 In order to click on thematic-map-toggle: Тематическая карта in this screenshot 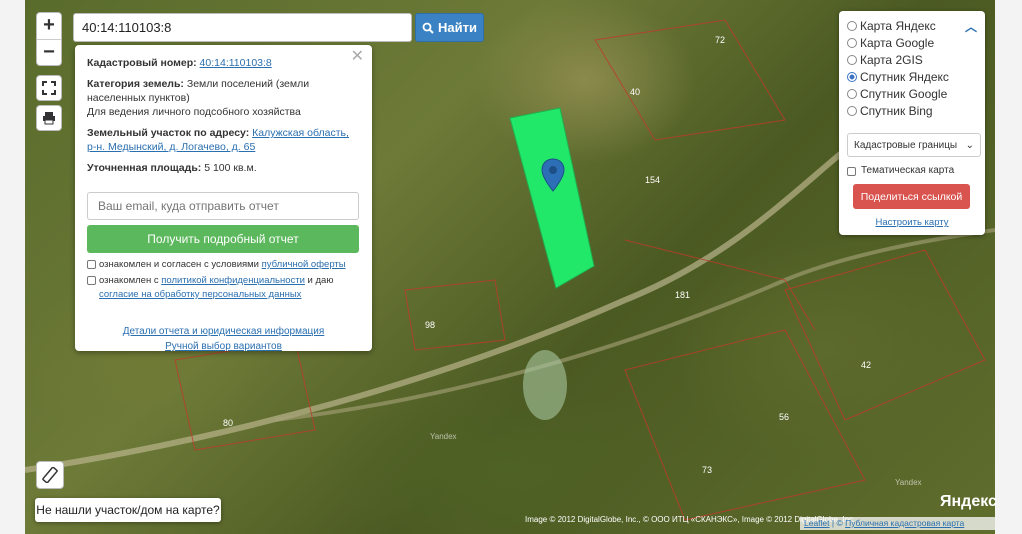, I will do `click(912, 170)`.